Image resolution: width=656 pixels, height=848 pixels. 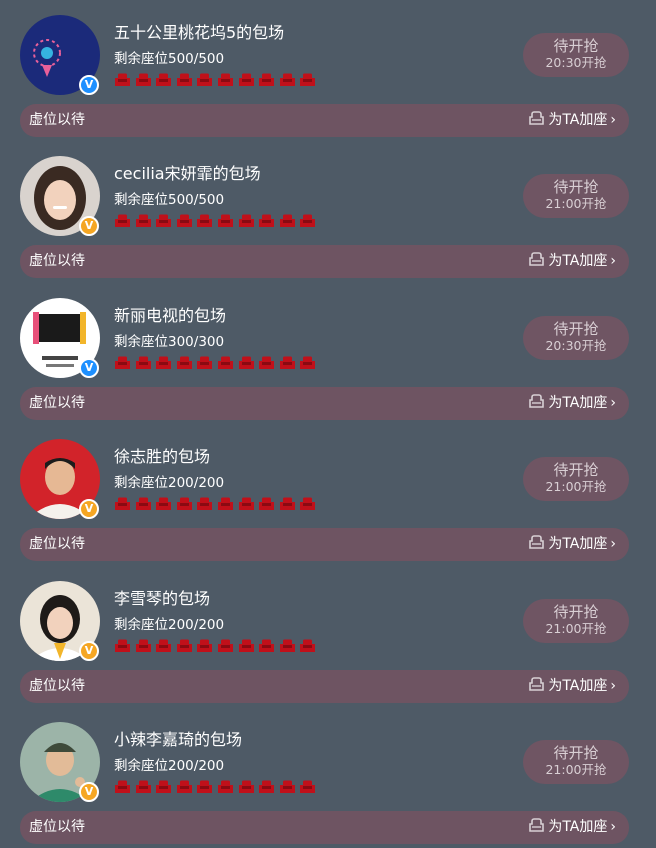 I want to click on session-title: cecilia宋妍霏的包场, so click(x=187, y=174).